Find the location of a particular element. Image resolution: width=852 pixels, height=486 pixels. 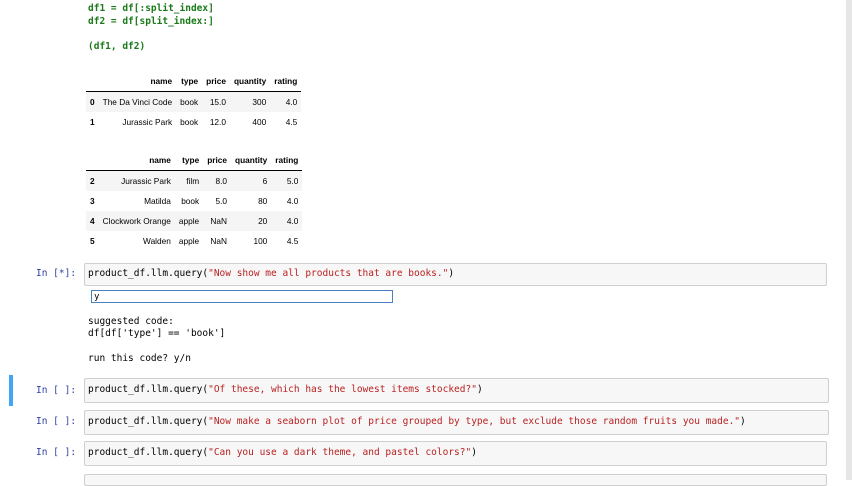

table-row: 3 Matilda book 5.0 80 4.0 is located at coordinates (194, 201).